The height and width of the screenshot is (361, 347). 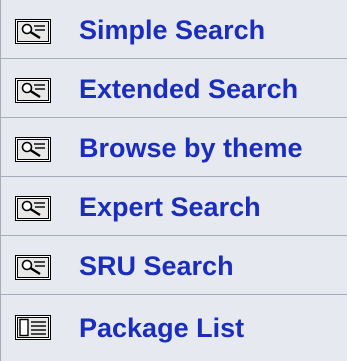 I want to click on menu-item-label: Browse by theme, so click(x=191, y=148).